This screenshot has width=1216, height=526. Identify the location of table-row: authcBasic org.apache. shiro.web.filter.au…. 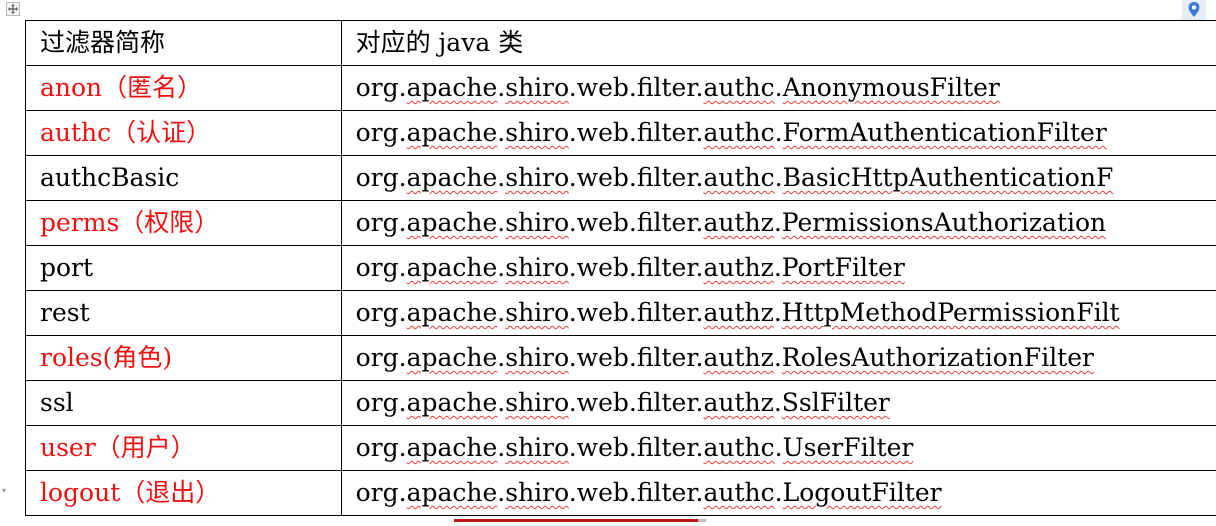
(620, 178).